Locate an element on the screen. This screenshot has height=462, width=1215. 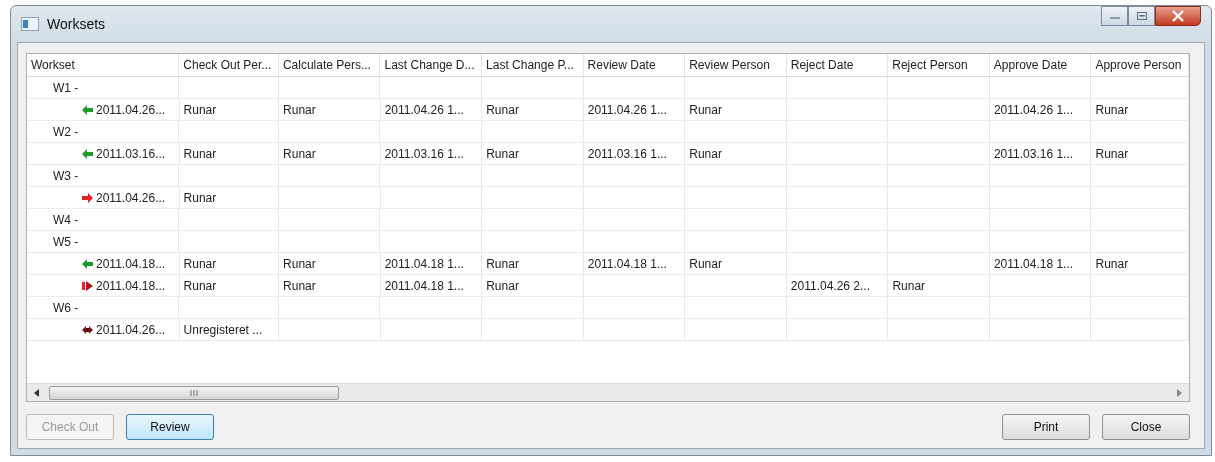
scroll-left-icon is located at coordinates (37, 392).